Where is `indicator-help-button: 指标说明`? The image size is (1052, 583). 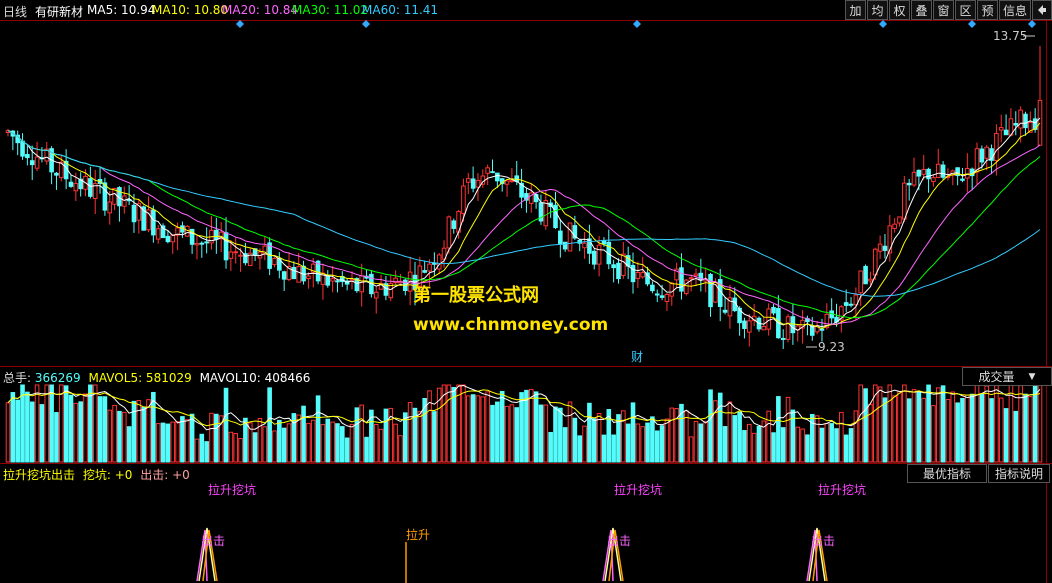
indicator-help-button: 指标说明 is located at coordinates (1019, 473).